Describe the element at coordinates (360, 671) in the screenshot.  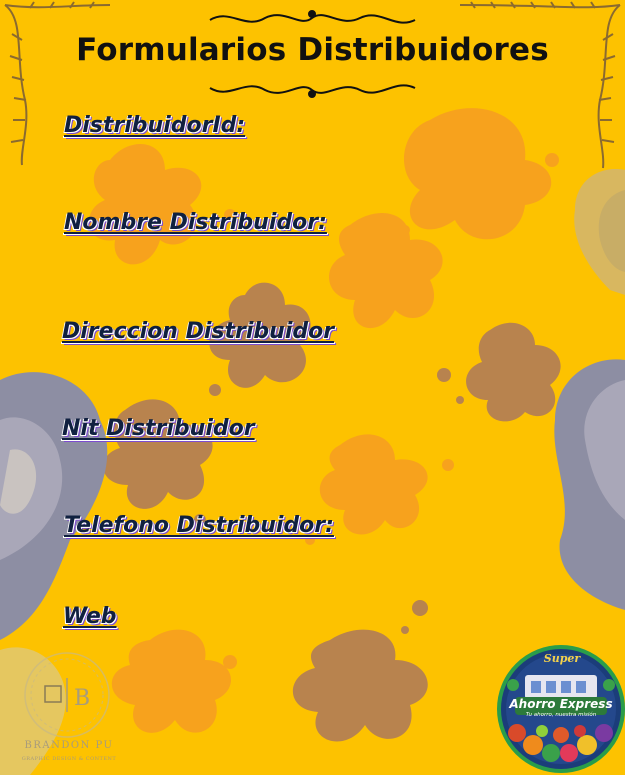
I see `brown-splash-bottom` at that location.